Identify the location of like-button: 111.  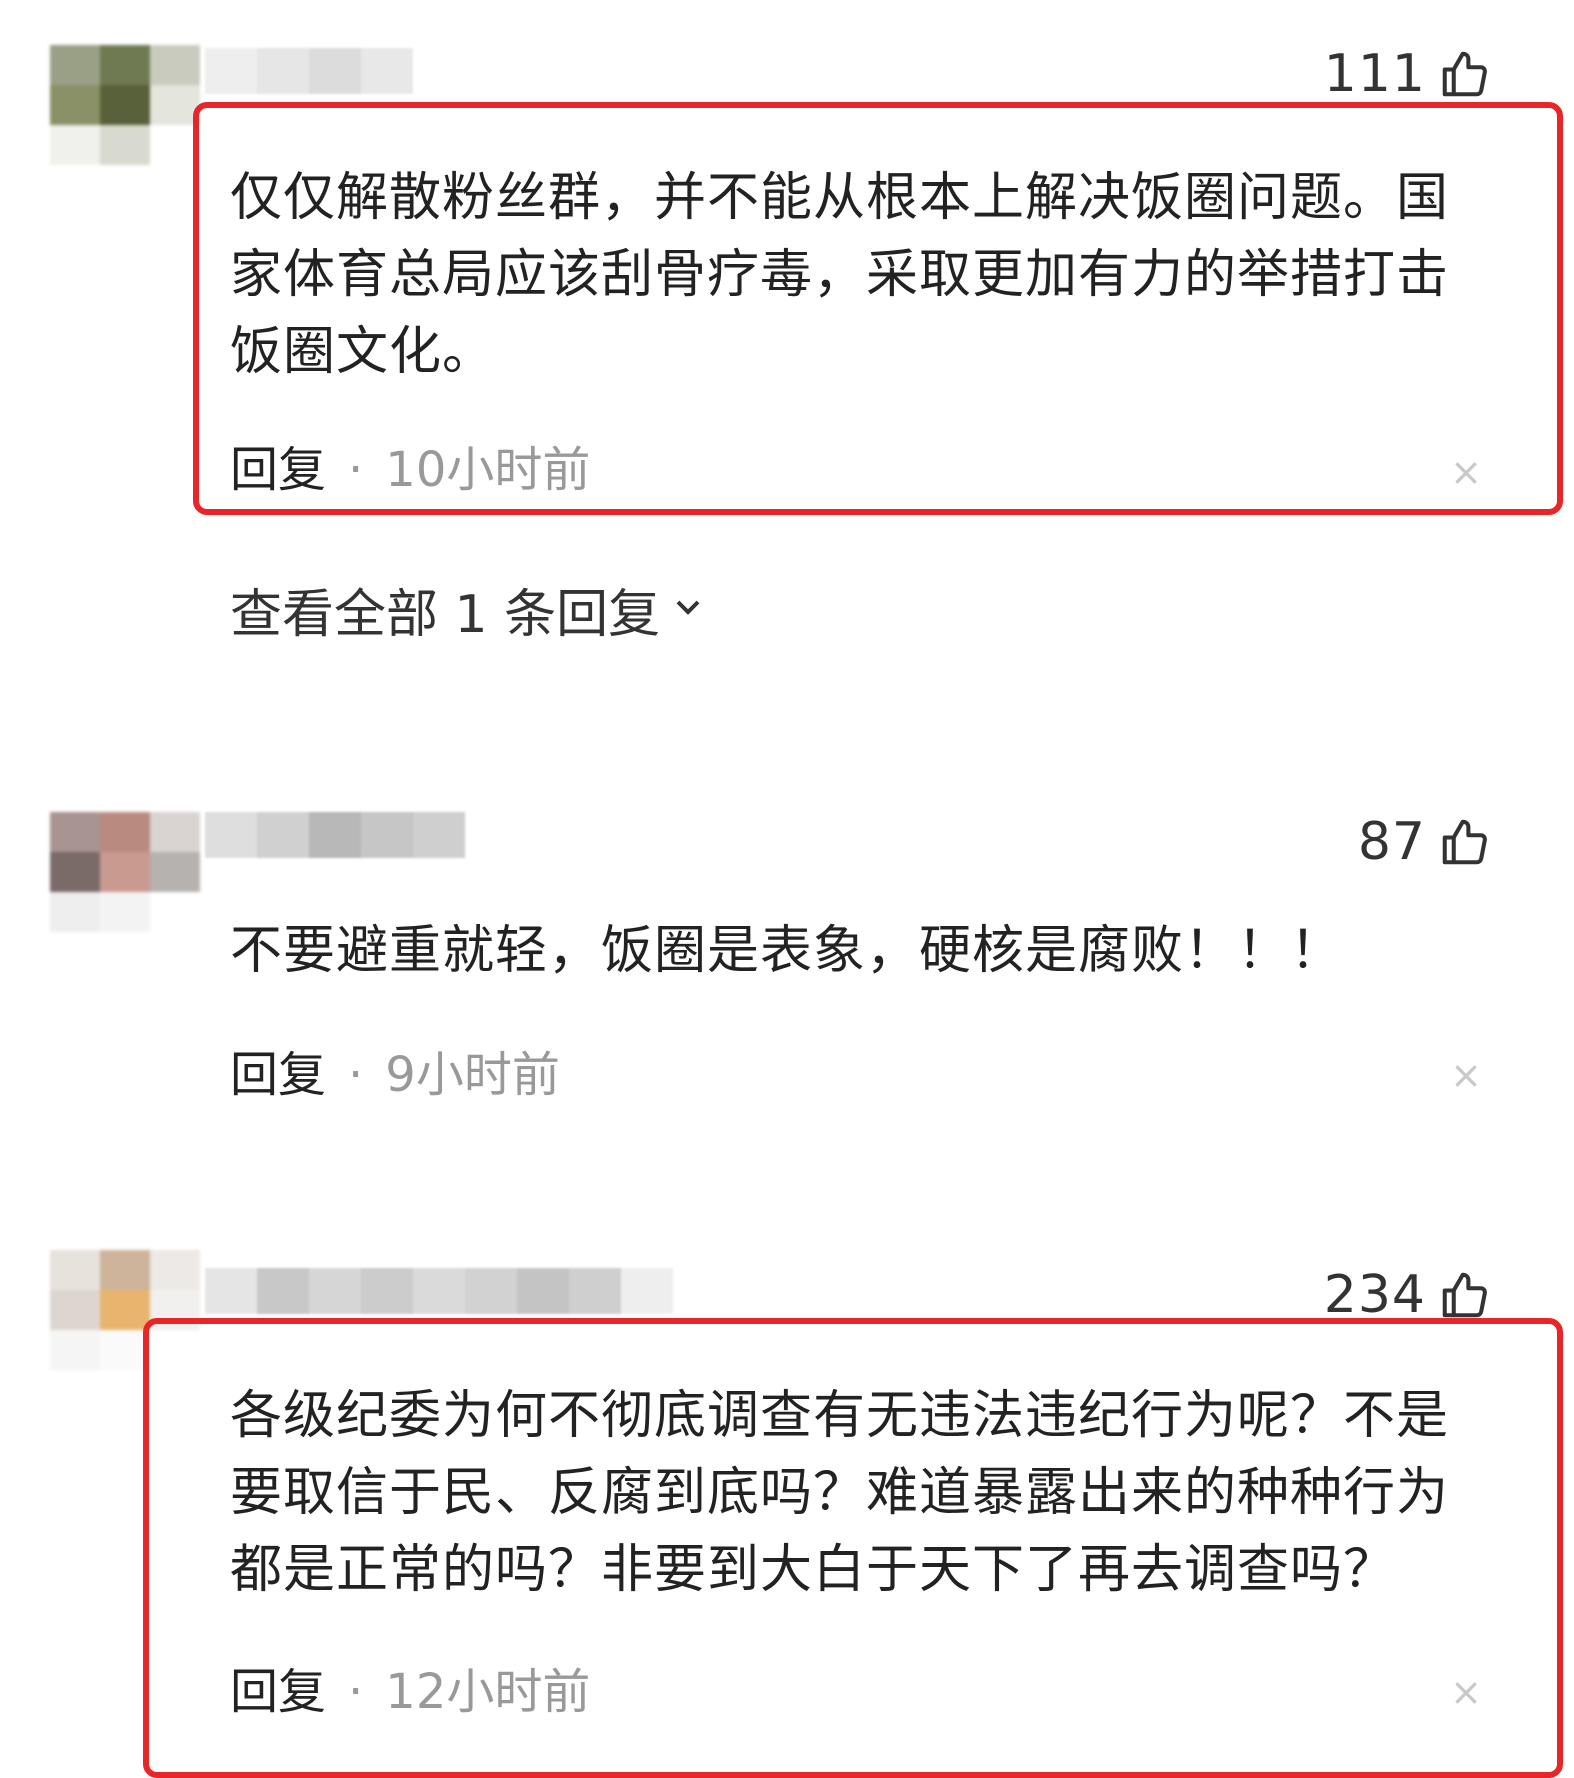
(1408, 74).